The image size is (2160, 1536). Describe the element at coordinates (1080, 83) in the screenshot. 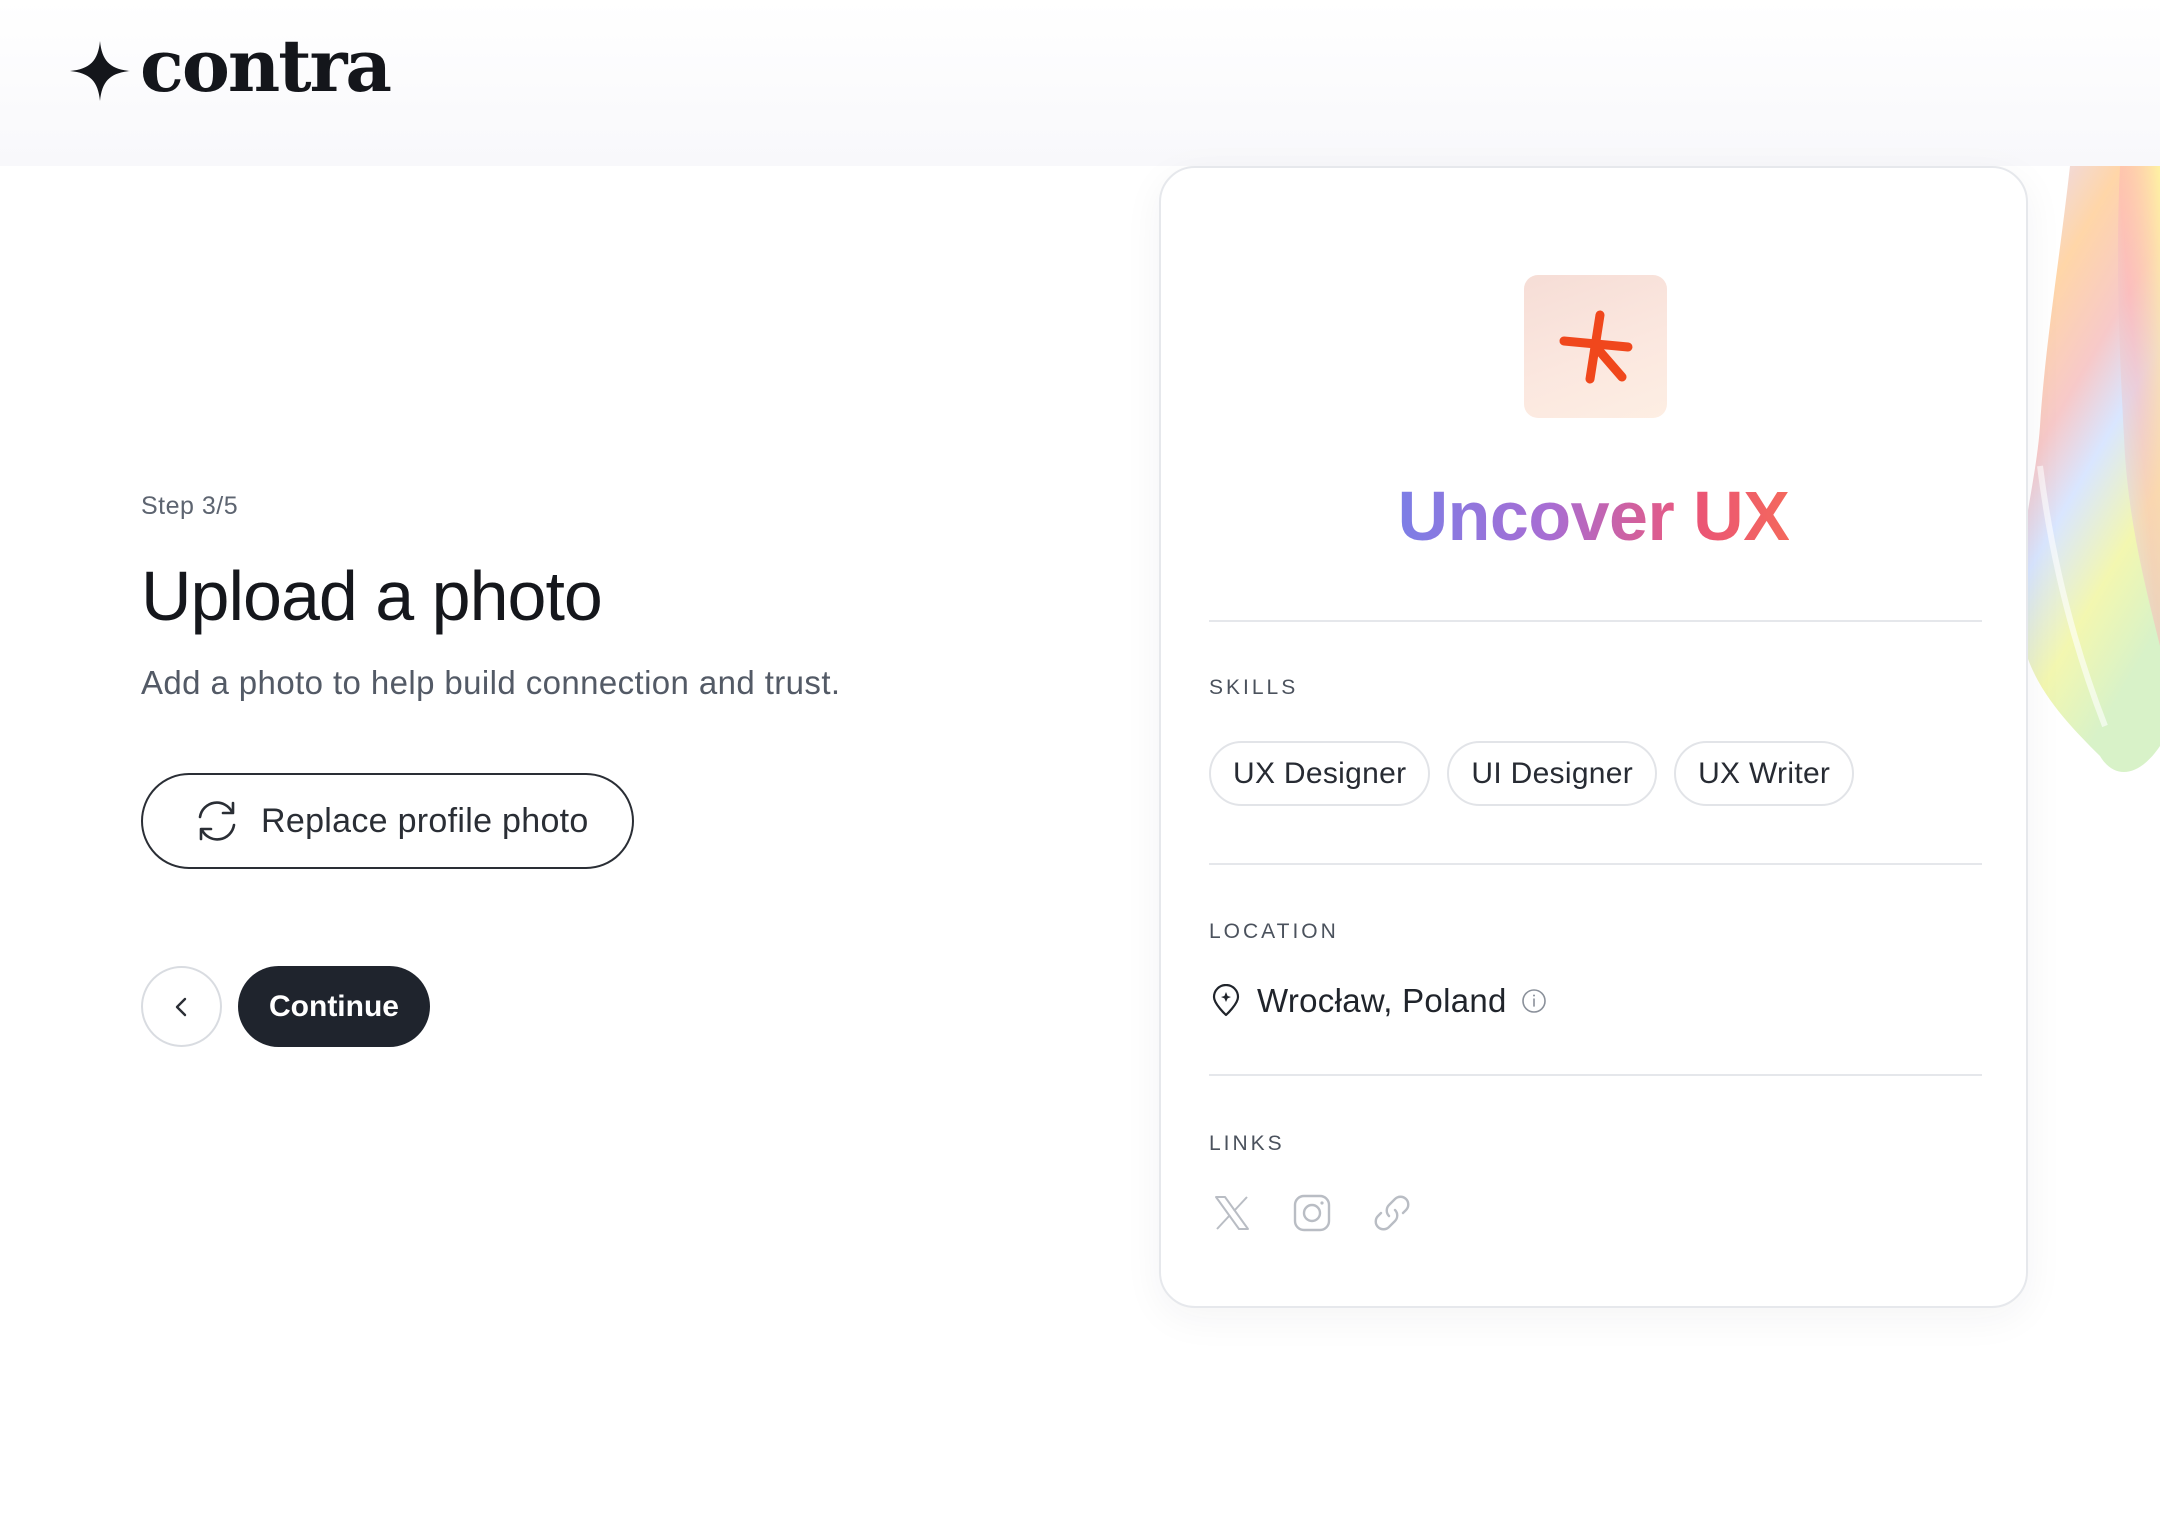

I see `top-bar: contra` at that location.